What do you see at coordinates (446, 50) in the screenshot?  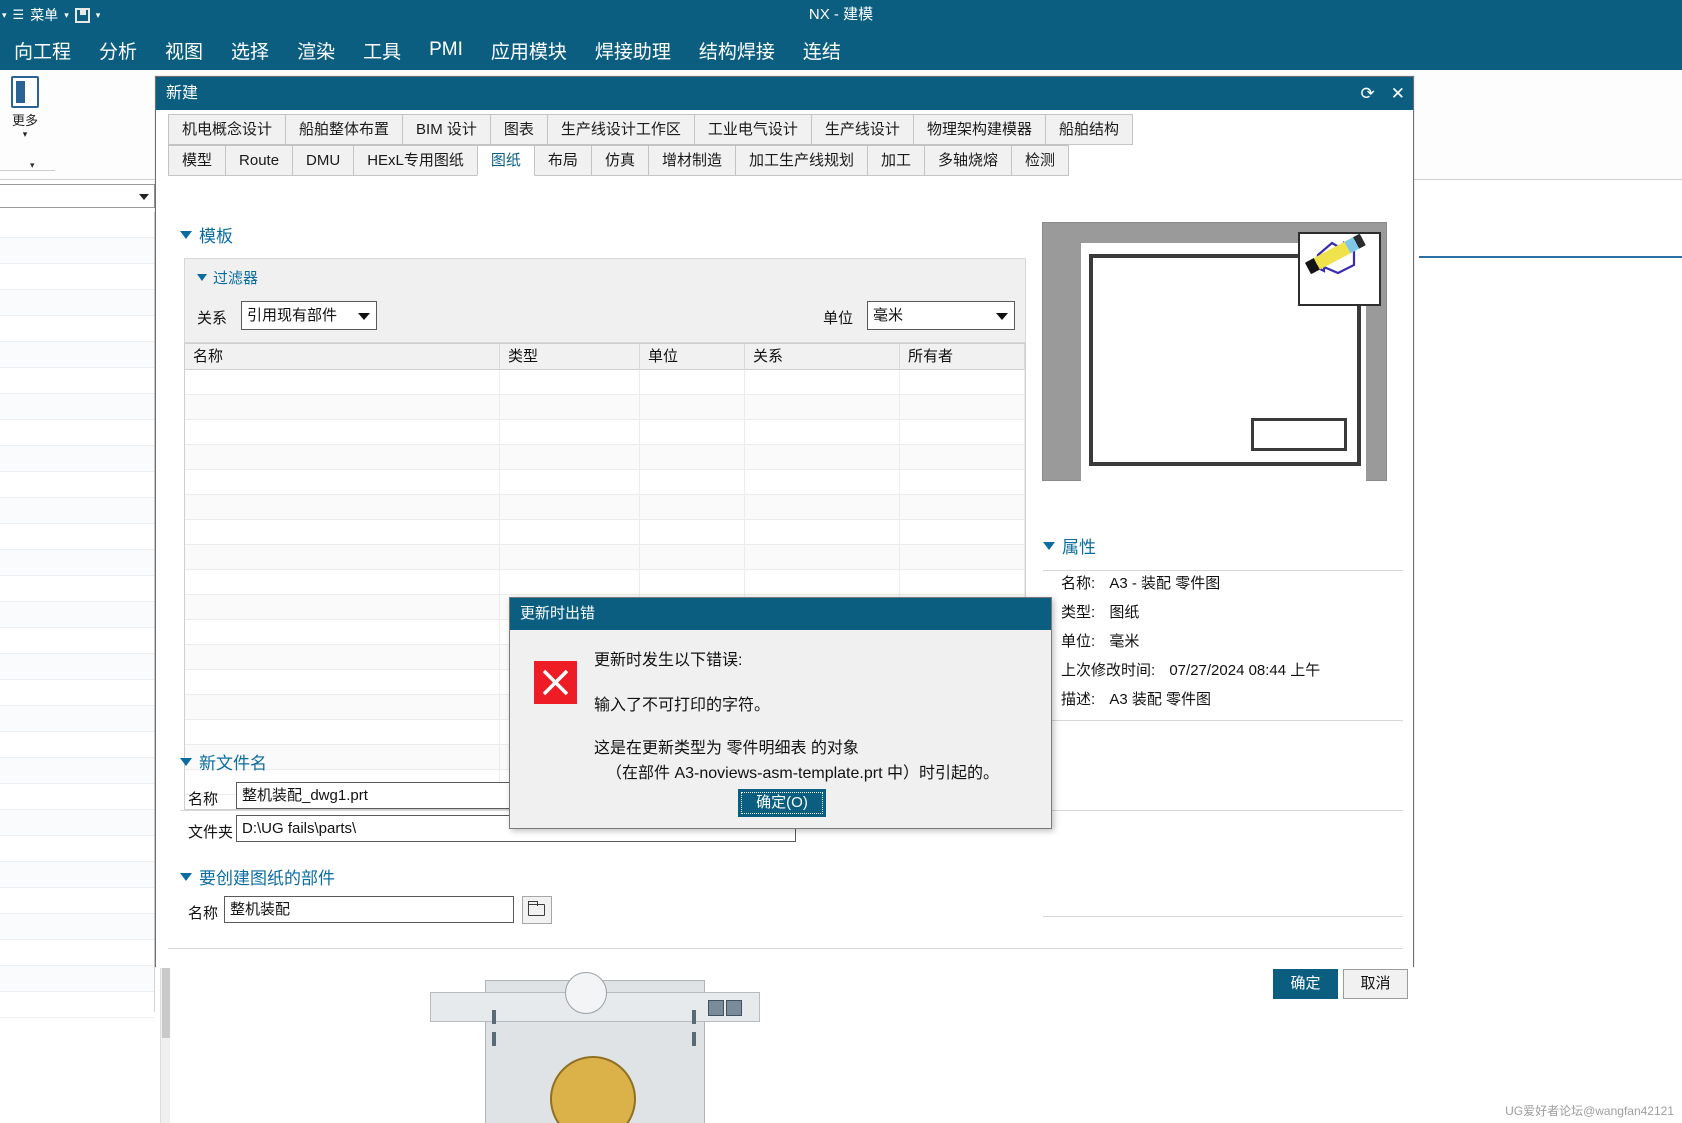 I see `ribbon-tab-6: PMI` at bounding box center [446, 50].